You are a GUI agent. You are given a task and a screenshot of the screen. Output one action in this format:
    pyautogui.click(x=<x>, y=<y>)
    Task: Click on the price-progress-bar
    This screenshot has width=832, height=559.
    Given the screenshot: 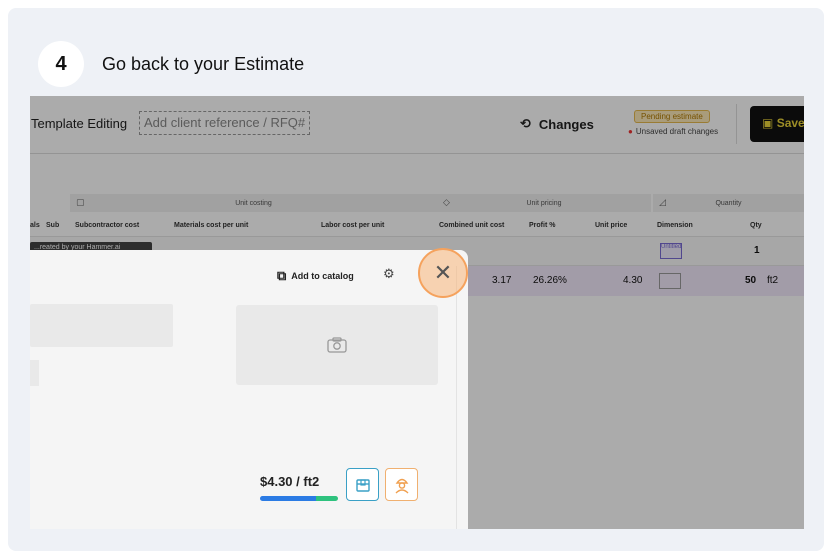 What is the action you would take?
    pyautogui.click(x=299, y=498)
    